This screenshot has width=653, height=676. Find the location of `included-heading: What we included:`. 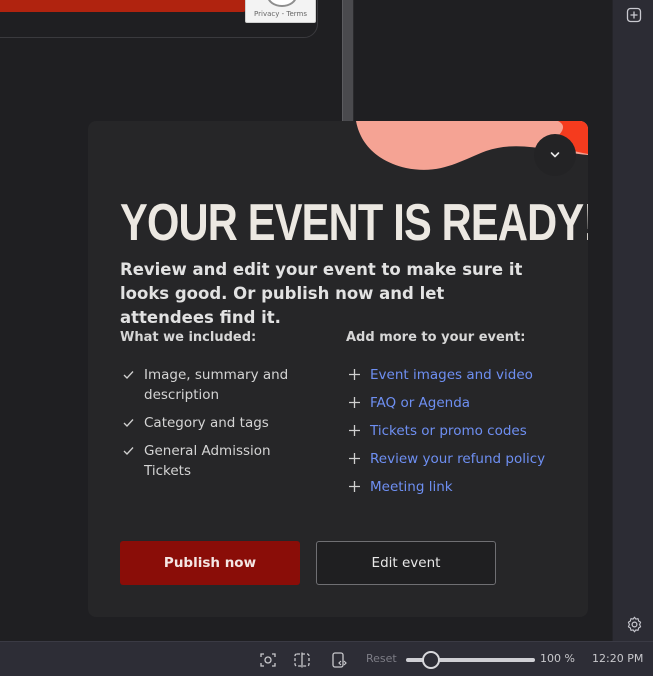

included-heading: What we included: is located at coordinates (188, 337).